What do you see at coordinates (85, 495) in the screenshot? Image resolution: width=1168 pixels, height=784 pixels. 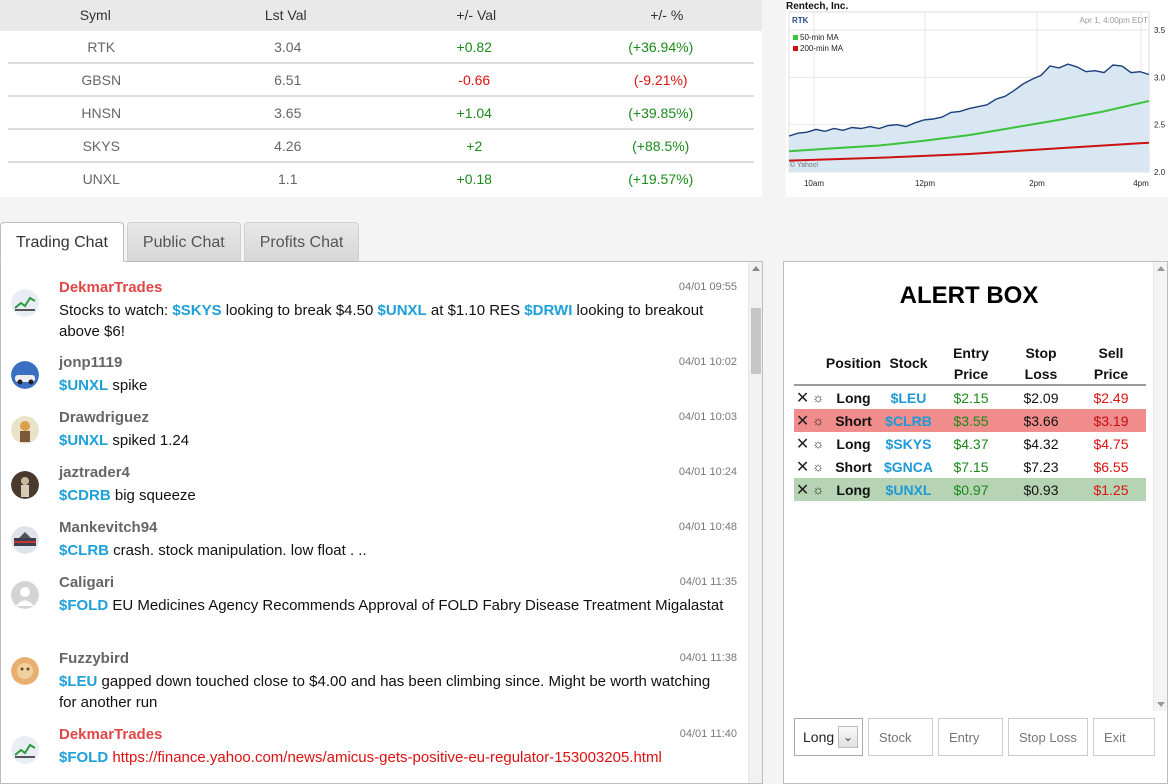 I see `ticker-link: $CDRB` at bounding box center [85, 495].